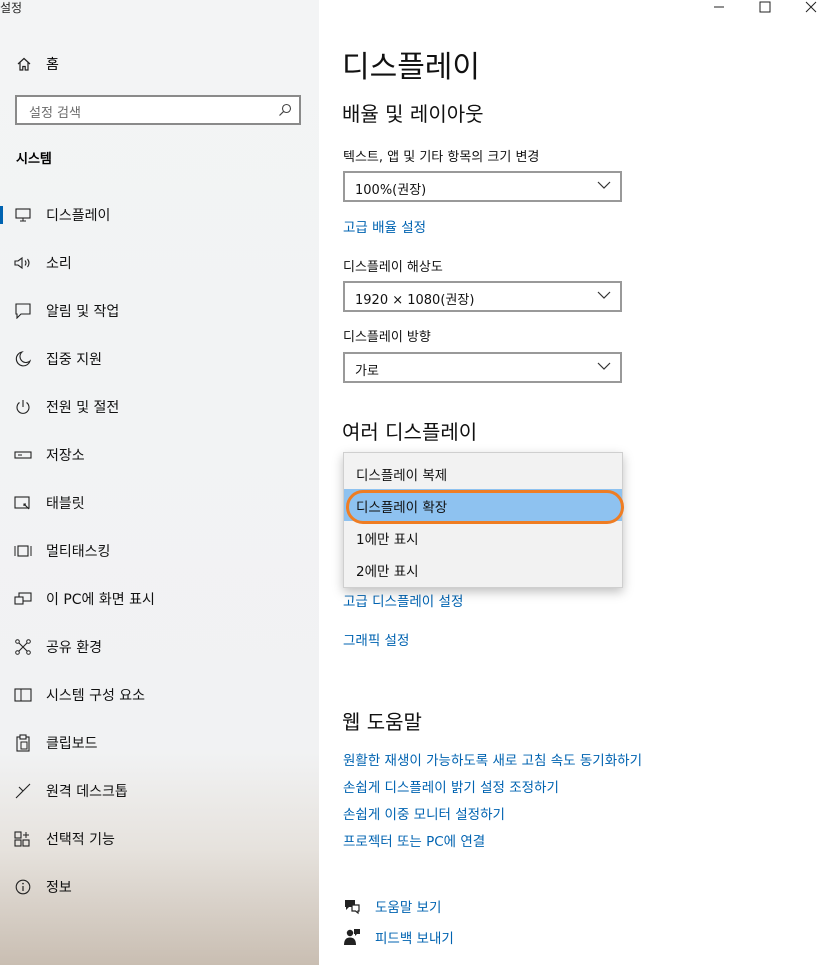 The image size is (828, 965). Describe the element at coordinates (719, 7) in the screenshot. I see `minimize-button` at that location.